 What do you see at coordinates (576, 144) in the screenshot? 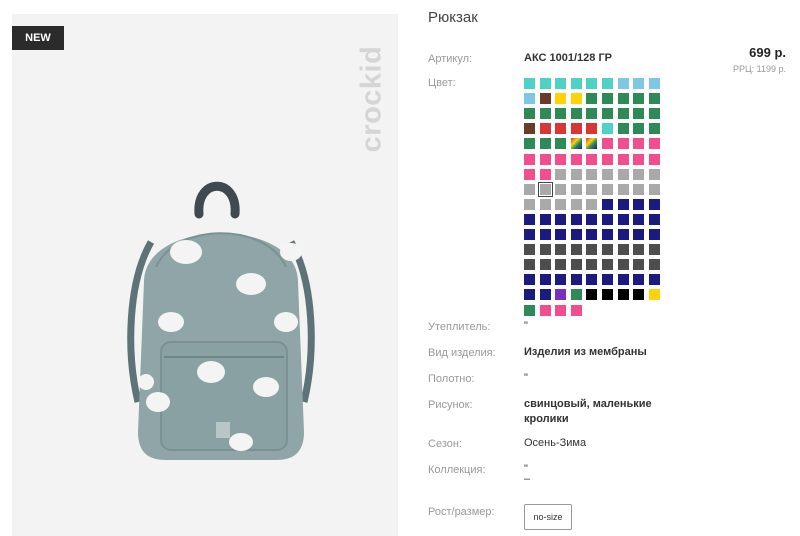
I see `color-swatch-multicolor` at bounding box center [576, 144].